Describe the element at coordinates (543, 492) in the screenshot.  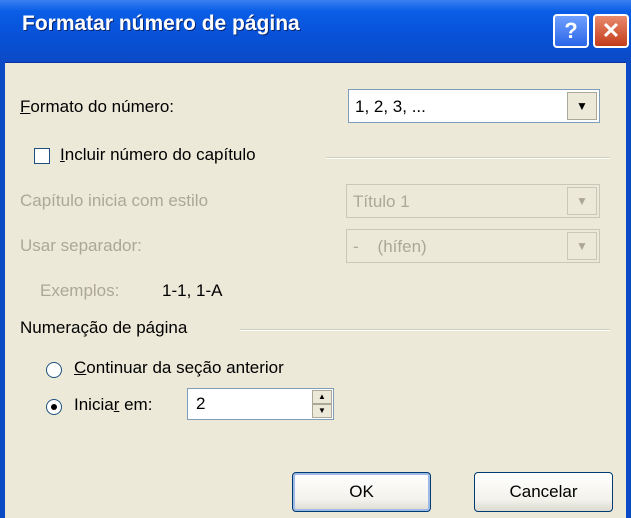
I see `cancel-button: Cancelar` at that location.